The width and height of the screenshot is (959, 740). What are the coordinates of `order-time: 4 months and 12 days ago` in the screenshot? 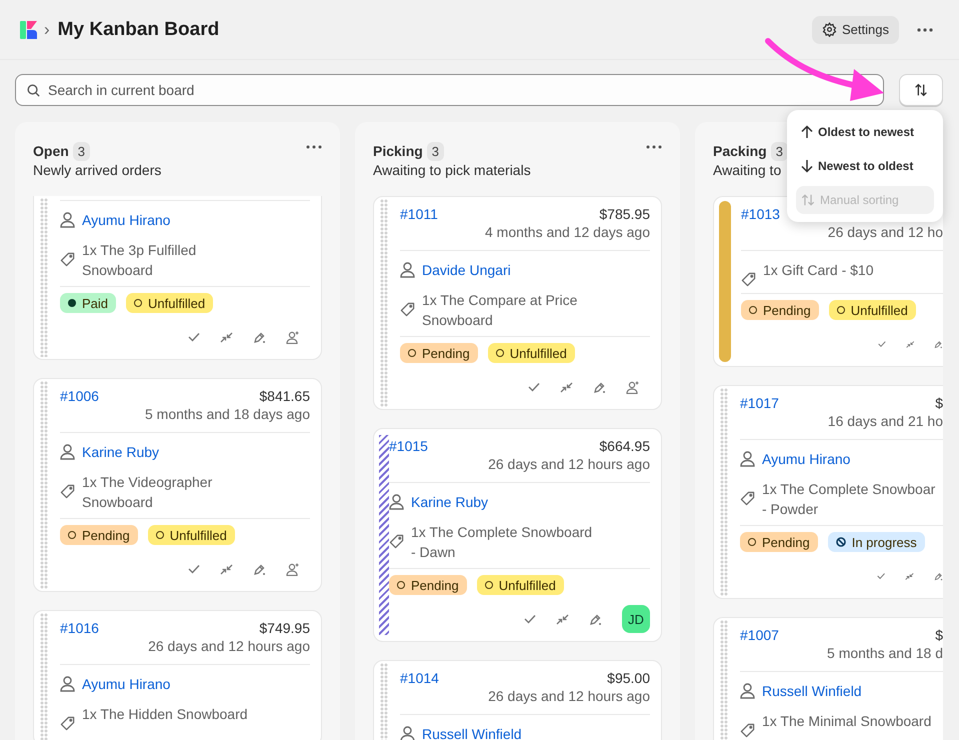 It's located at (567, 232).